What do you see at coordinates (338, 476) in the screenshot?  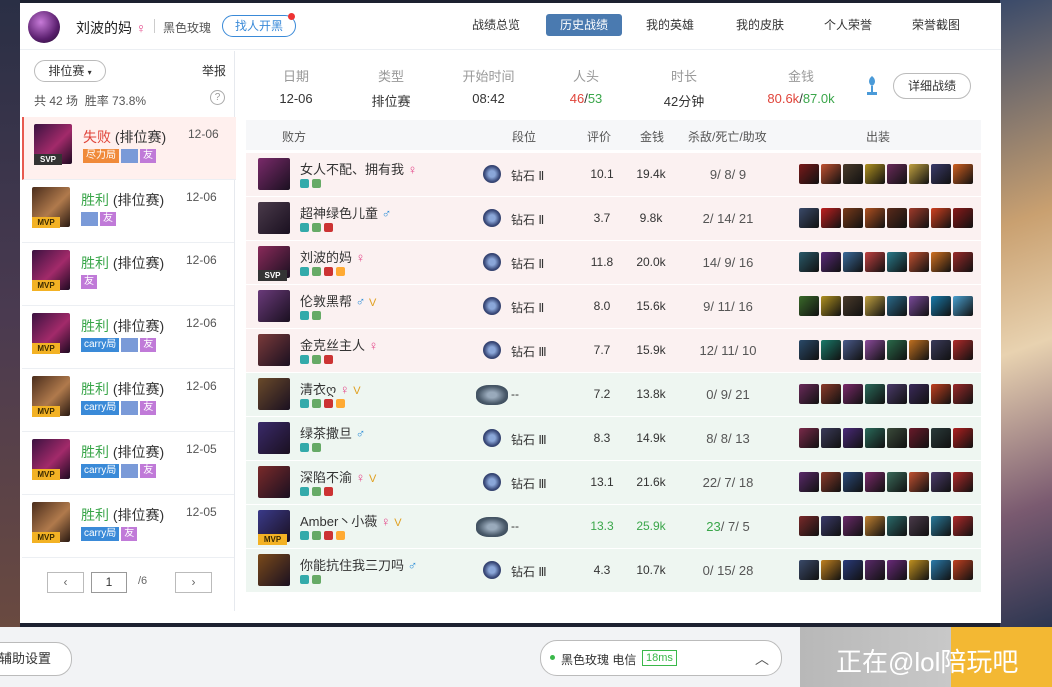 I see `player-name: 深陷不渝 ♀ V` at bounding box center [338, 476].